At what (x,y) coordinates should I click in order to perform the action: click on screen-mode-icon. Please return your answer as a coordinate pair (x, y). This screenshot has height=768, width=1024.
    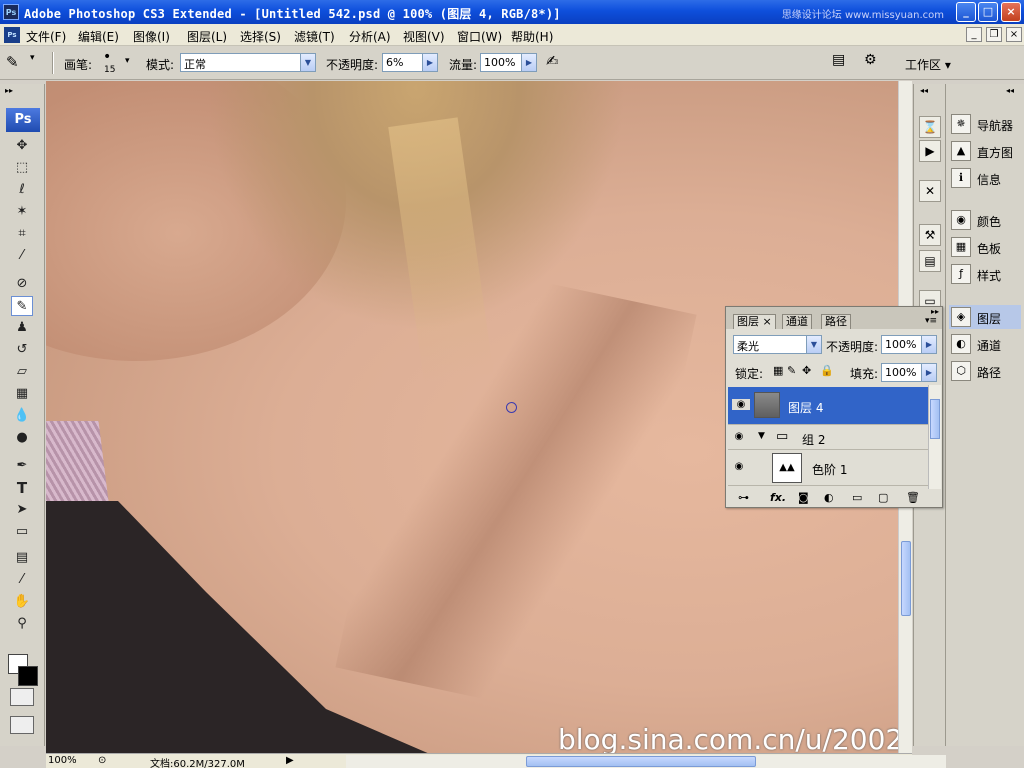
    Looking at the image, I should click on (22, 725).